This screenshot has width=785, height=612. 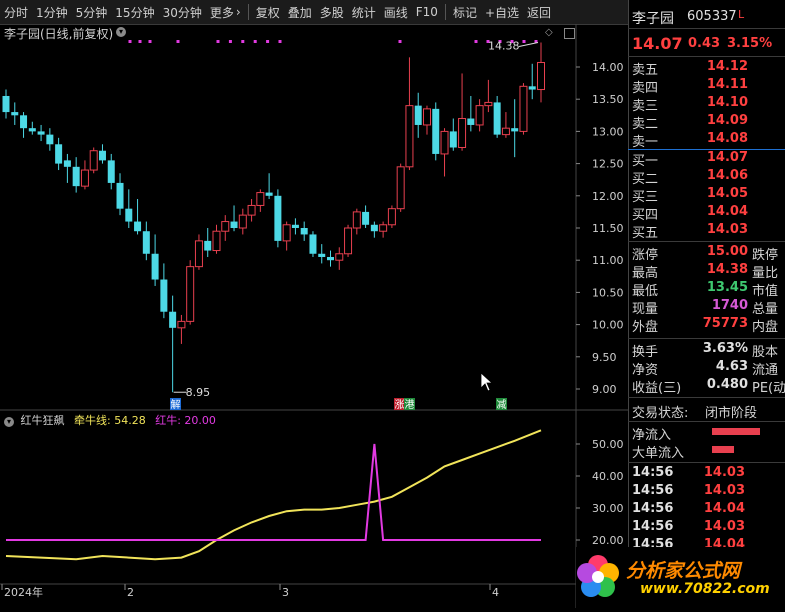 What do you see at coordinates (727, 229) in the screenshot?
I see `bid-price: 14.03` at bounding box center [727, 229].